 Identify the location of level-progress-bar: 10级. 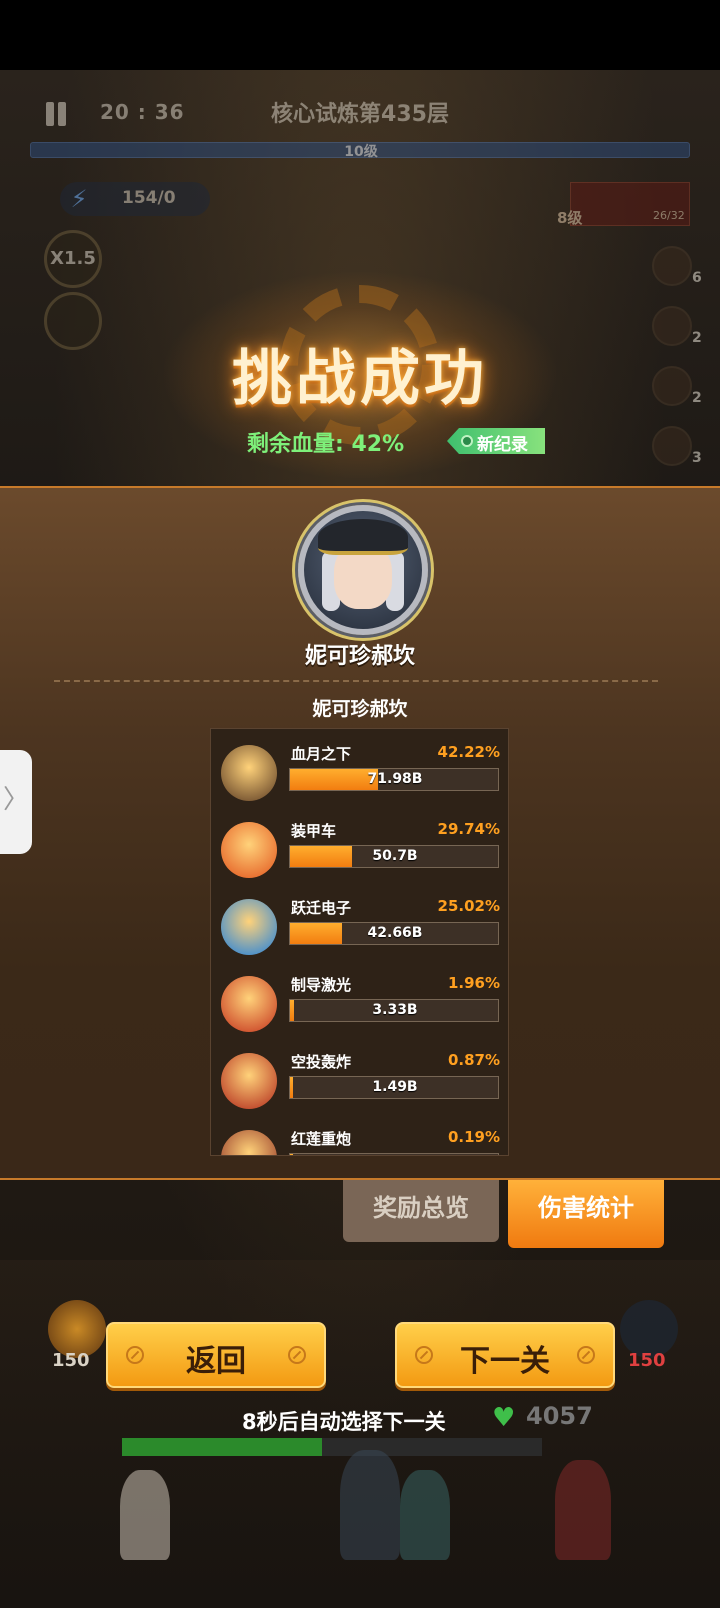
(360, 151).